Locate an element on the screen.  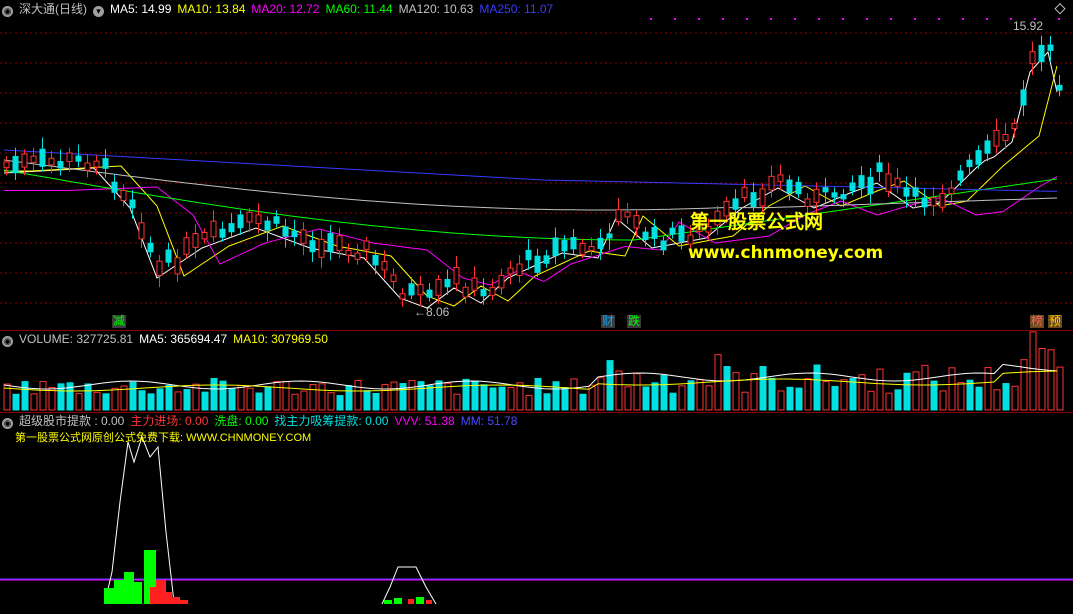
high-price-label: 15.92 is located at coordinates (1028, 26).